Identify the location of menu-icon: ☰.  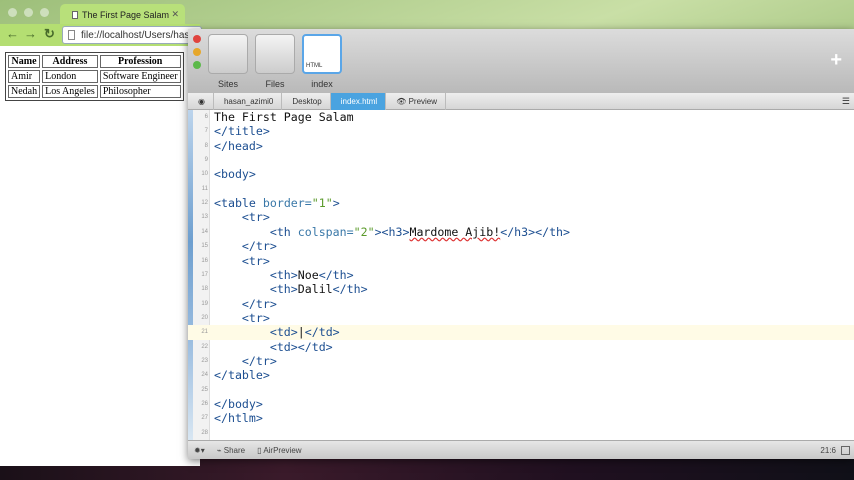
(846, 101).